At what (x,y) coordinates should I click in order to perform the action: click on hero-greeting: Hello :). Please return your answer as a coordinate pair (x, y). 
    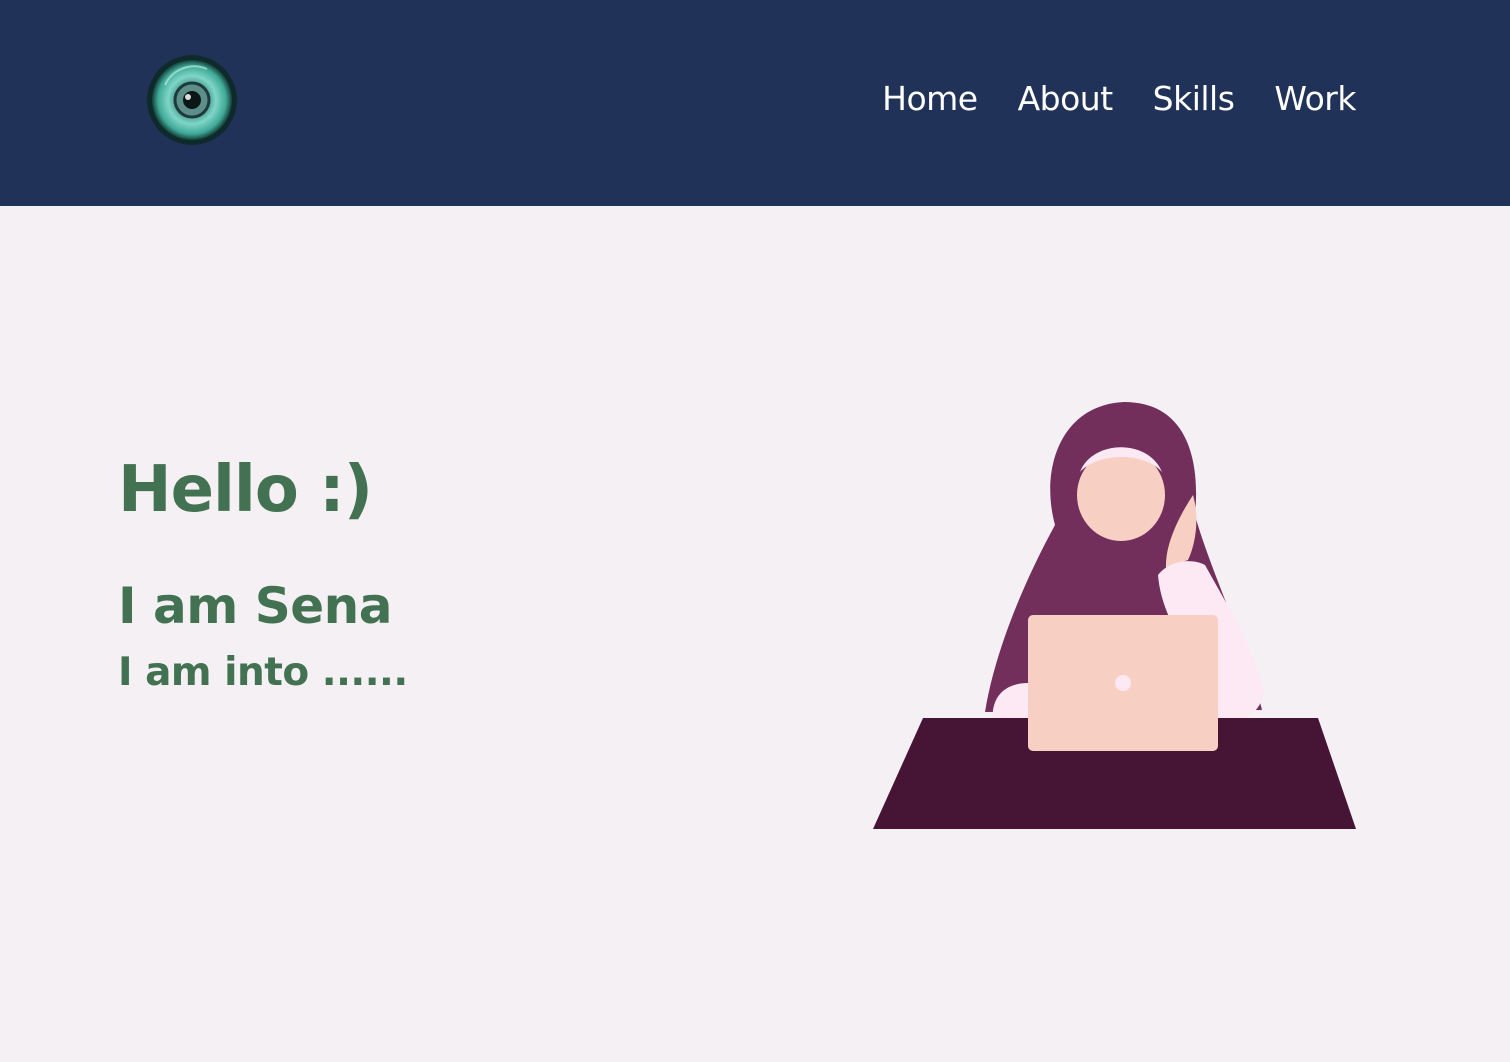
    Looking at the image, I should click on (245, 490).